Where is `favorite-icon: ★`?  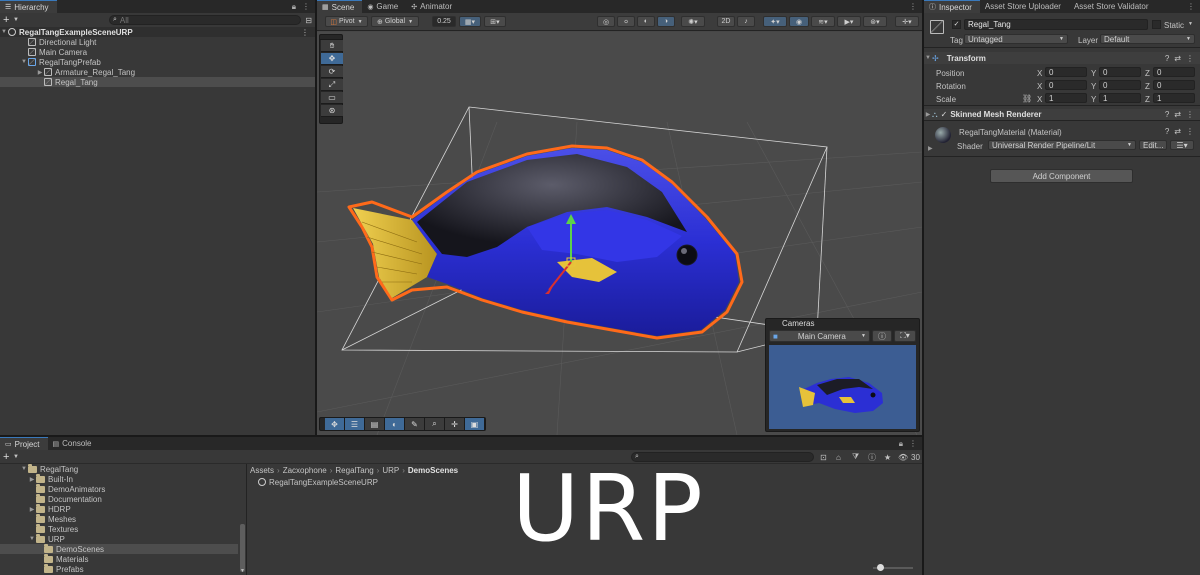
favorite-icon: ★ is located at coordinates (887, 457).